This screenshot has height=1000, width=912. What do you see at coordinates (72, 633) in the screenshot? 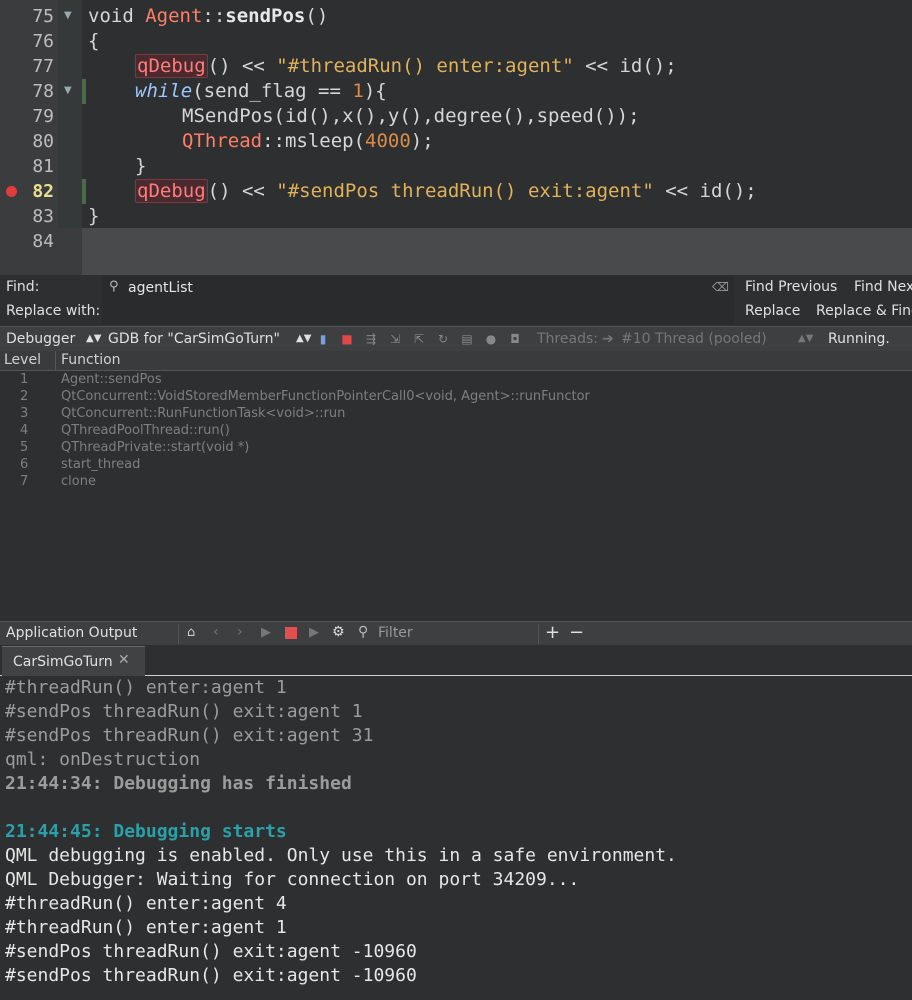
I see `output-pane-title: Application Output` at bounding box center [72, 633].